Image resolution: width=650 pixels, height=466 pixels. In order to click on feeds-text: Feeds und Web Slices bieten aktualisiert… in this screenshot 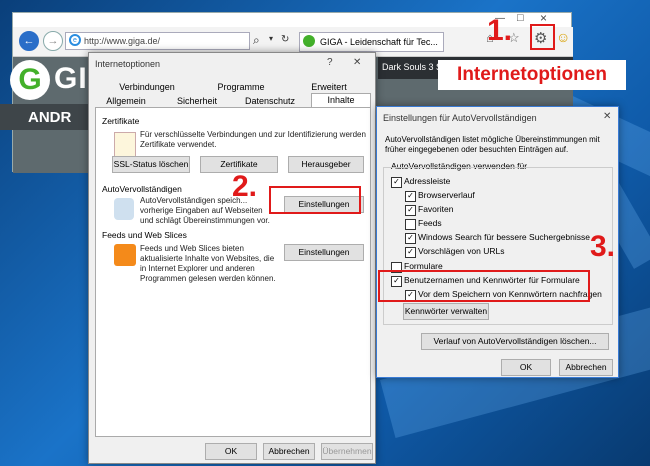, I will do `click(208, 263)`.